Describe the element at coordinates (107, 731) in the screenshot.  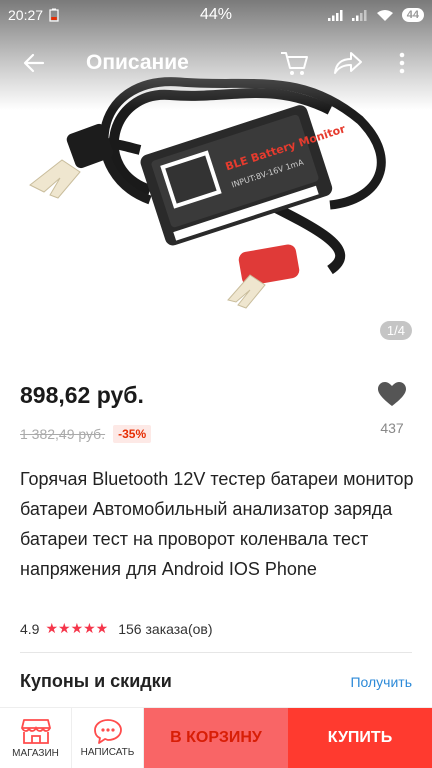
I see `chat-icon` at that location.